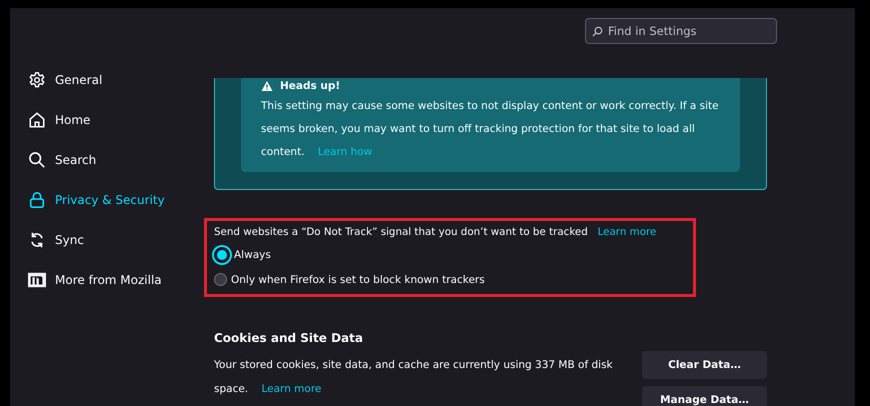  Describe the element at coordinates (252, 254) in the screenshot. I see `radio-label: Always` at that location.